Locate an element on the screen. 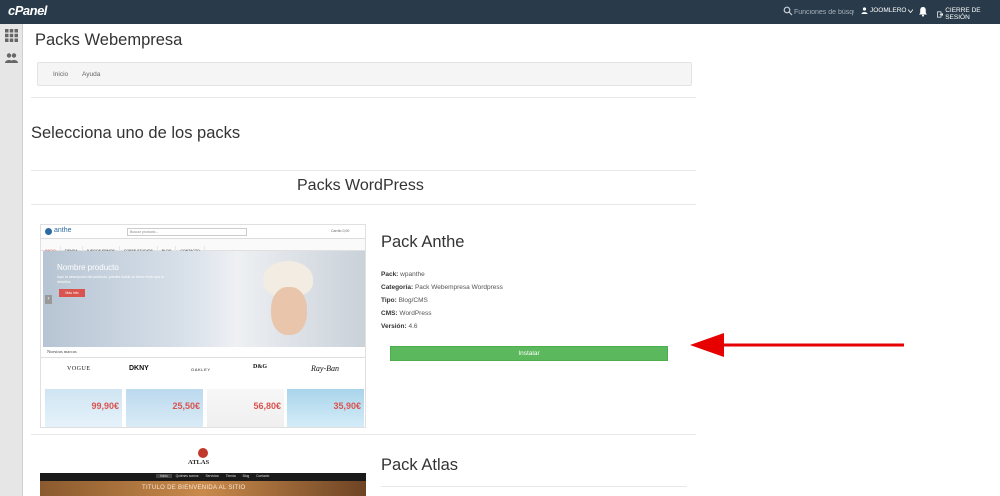 The width and height of the screenshot is (1000, 496). pack-meta-version: Versión: 4.6 is located at coordinates (399, 326).